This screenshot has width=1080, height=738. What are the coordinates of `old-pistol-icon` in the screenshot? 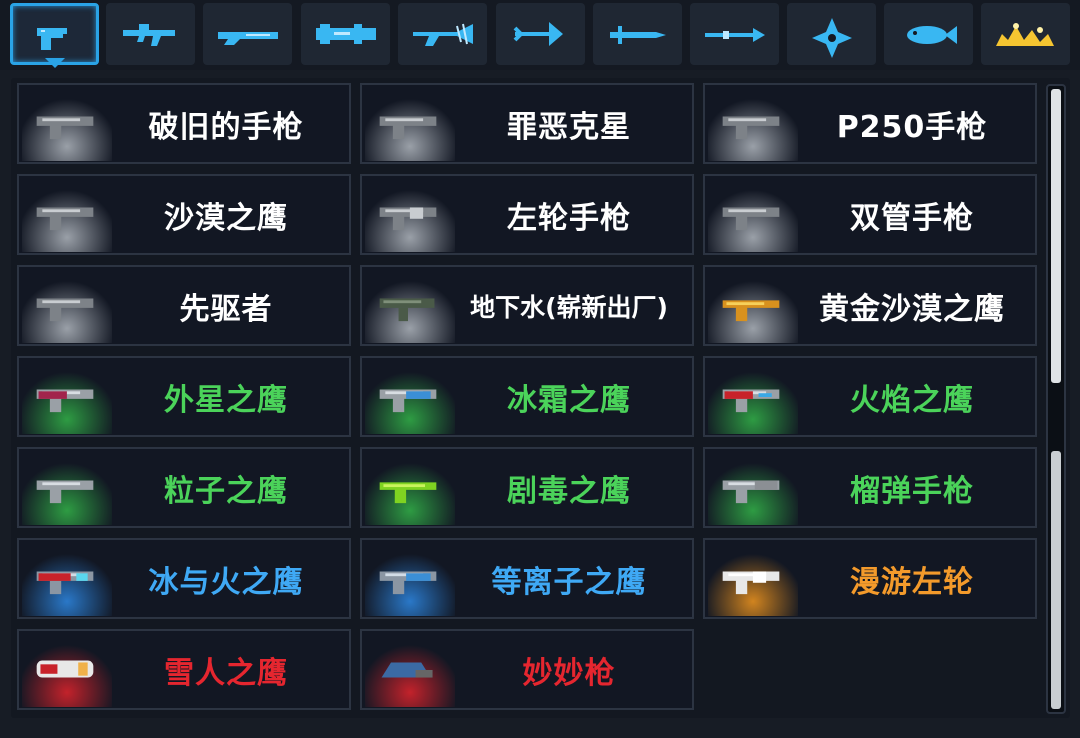 It's located at (65, 128).